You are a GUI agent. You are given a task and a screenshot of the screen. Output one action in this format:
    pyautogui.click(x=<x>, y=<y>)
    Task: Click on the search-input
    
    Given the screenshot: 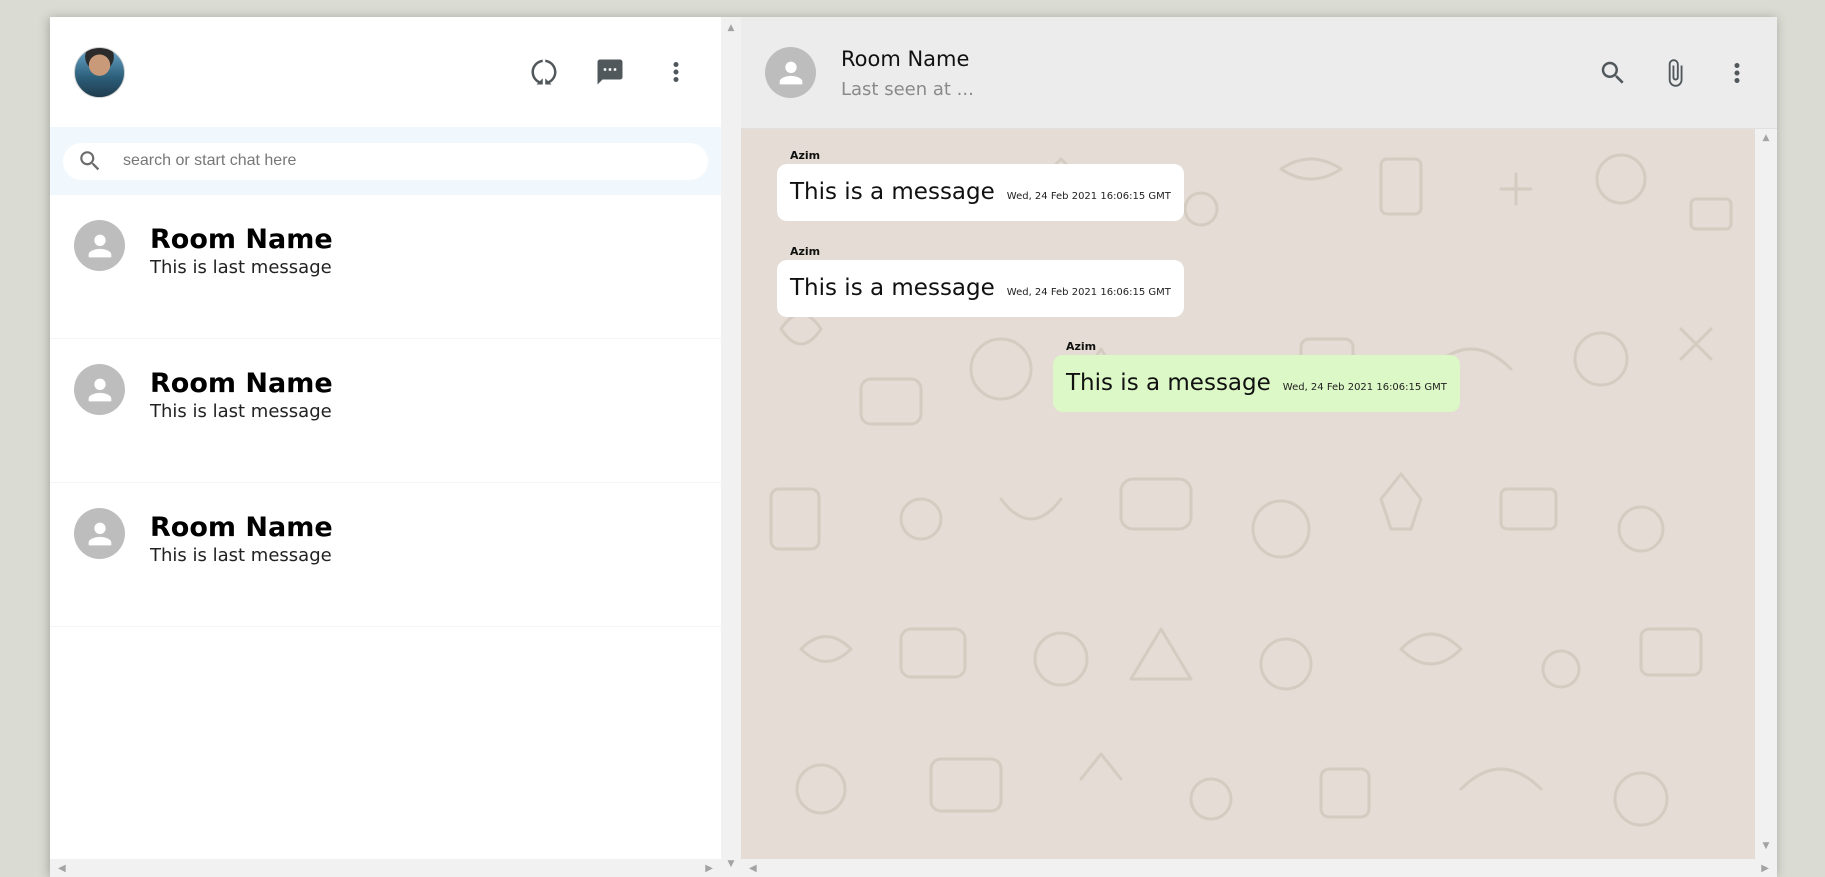 What is the action you would take?
    pyautogui.click(x=415, y=161)
    